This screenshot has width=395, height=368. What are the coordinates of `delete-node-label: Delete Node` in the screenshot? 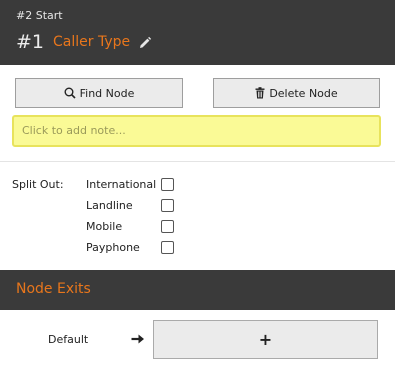 It's located at (303, 93).